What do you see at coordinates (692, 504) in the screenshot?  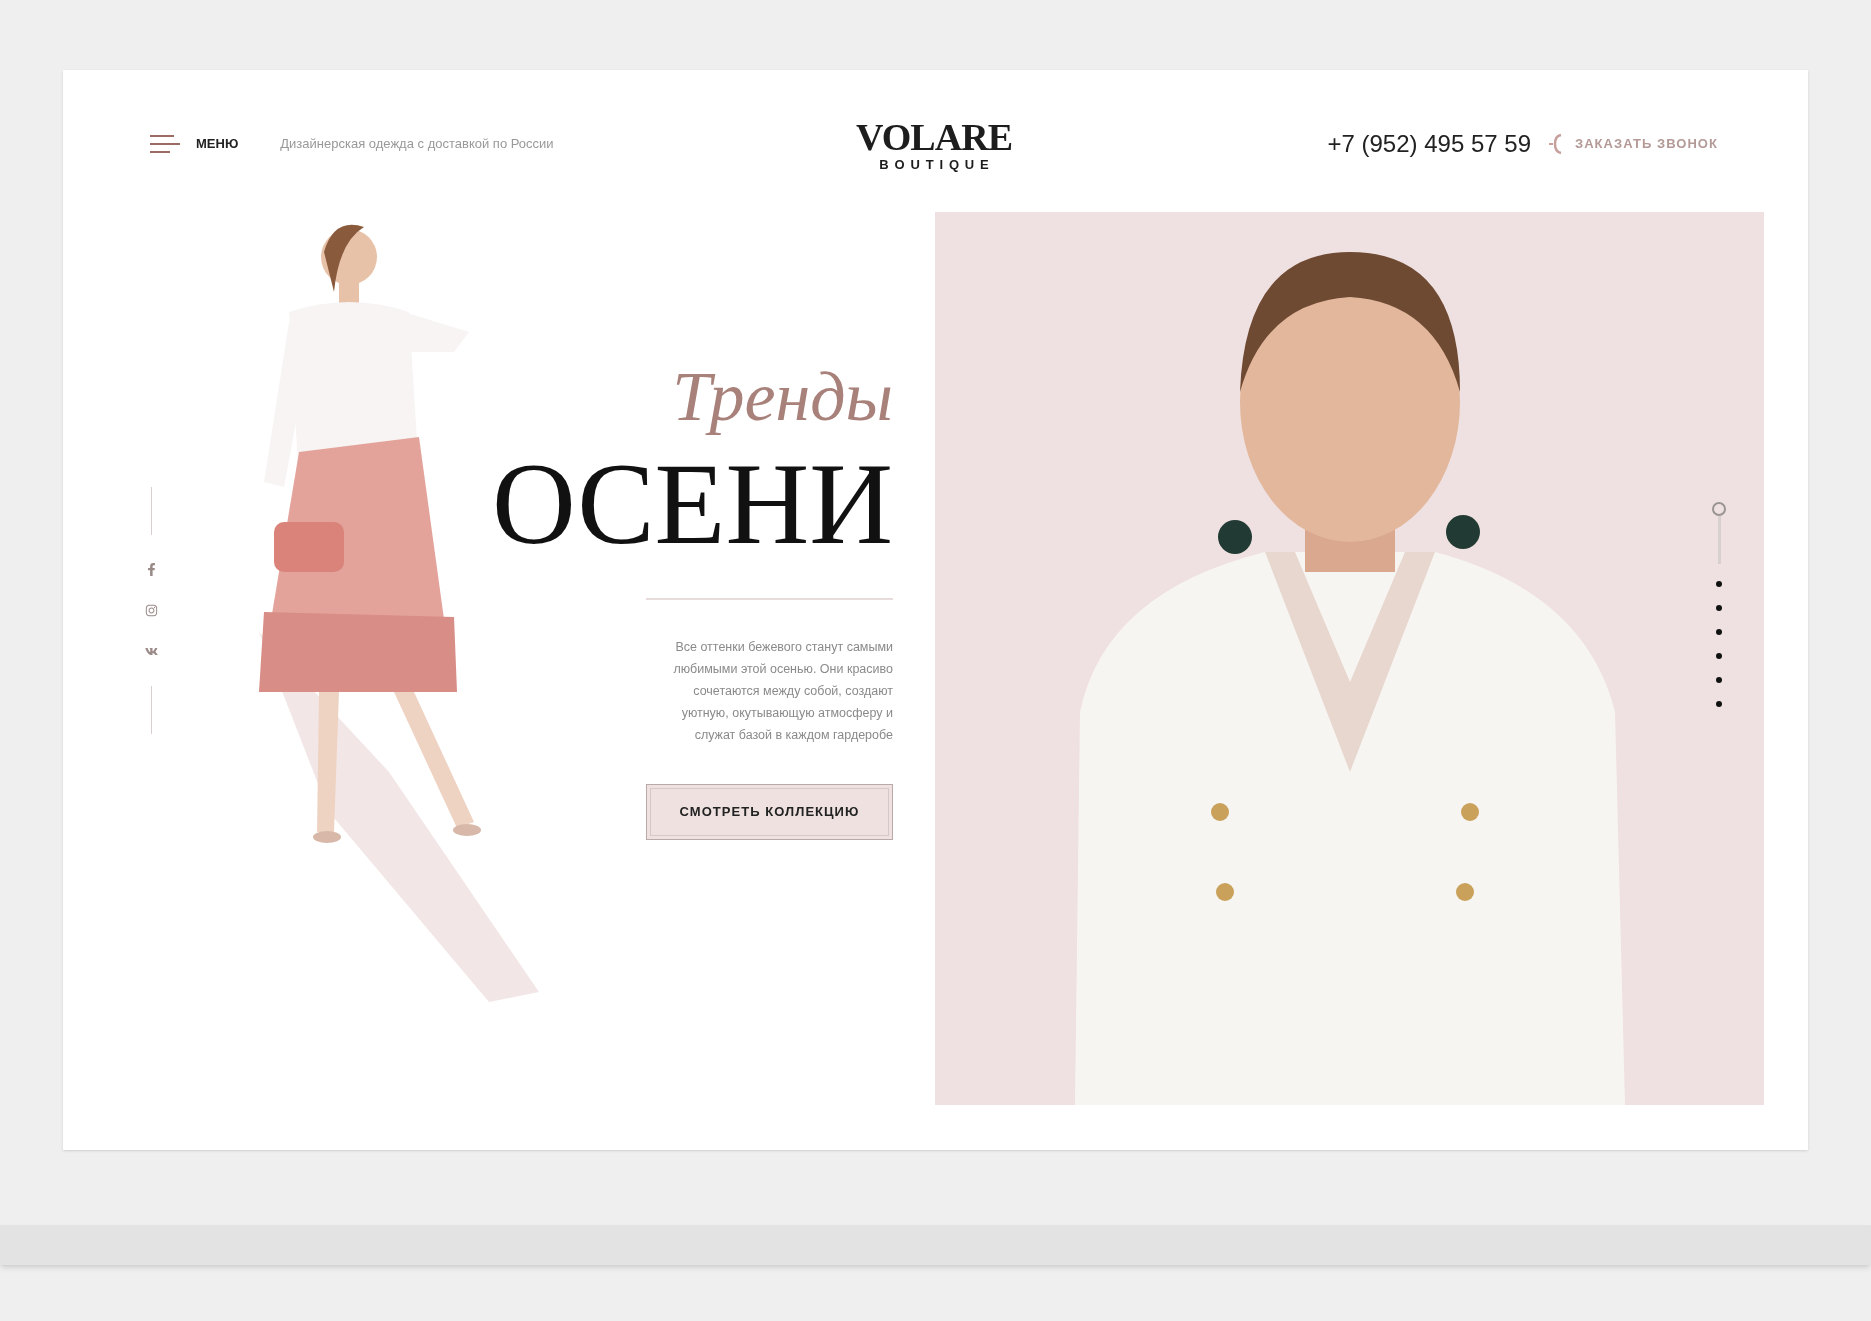 I see `hero-title: ОСЕНИ` at bounding box center [692, 504].